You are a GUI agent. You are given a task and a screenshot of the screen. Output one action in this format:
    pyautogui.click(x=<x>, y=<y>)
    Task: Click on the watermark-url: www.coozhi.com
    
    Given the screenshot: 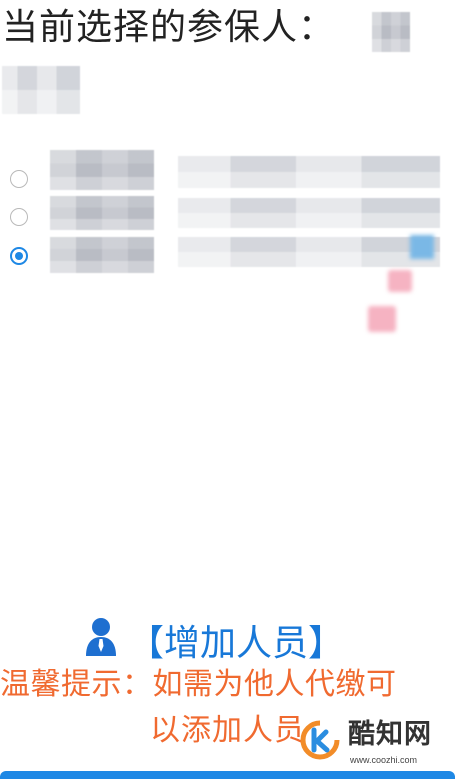 What is the action you would take?
    pyautogui.click(x=384, y=760)
    